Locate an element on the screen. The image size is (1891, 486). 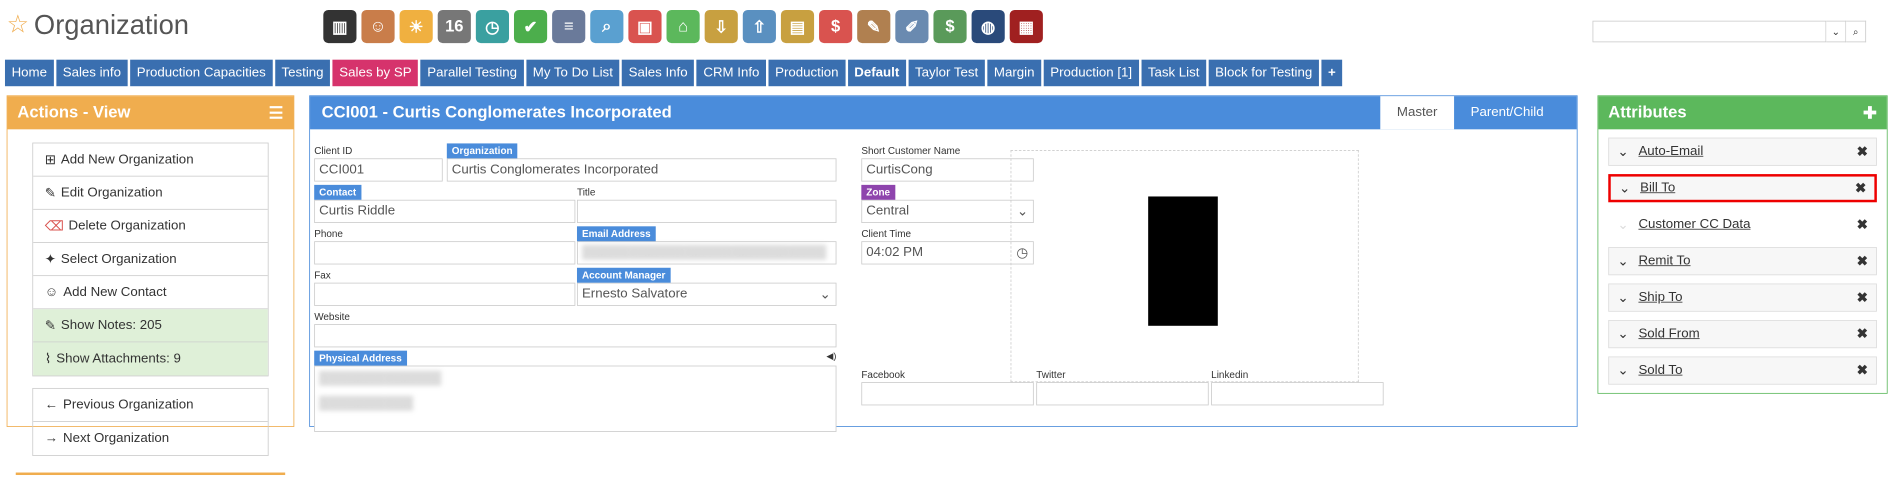
tab-margin: Margin is located at coordinates (1014, 73).